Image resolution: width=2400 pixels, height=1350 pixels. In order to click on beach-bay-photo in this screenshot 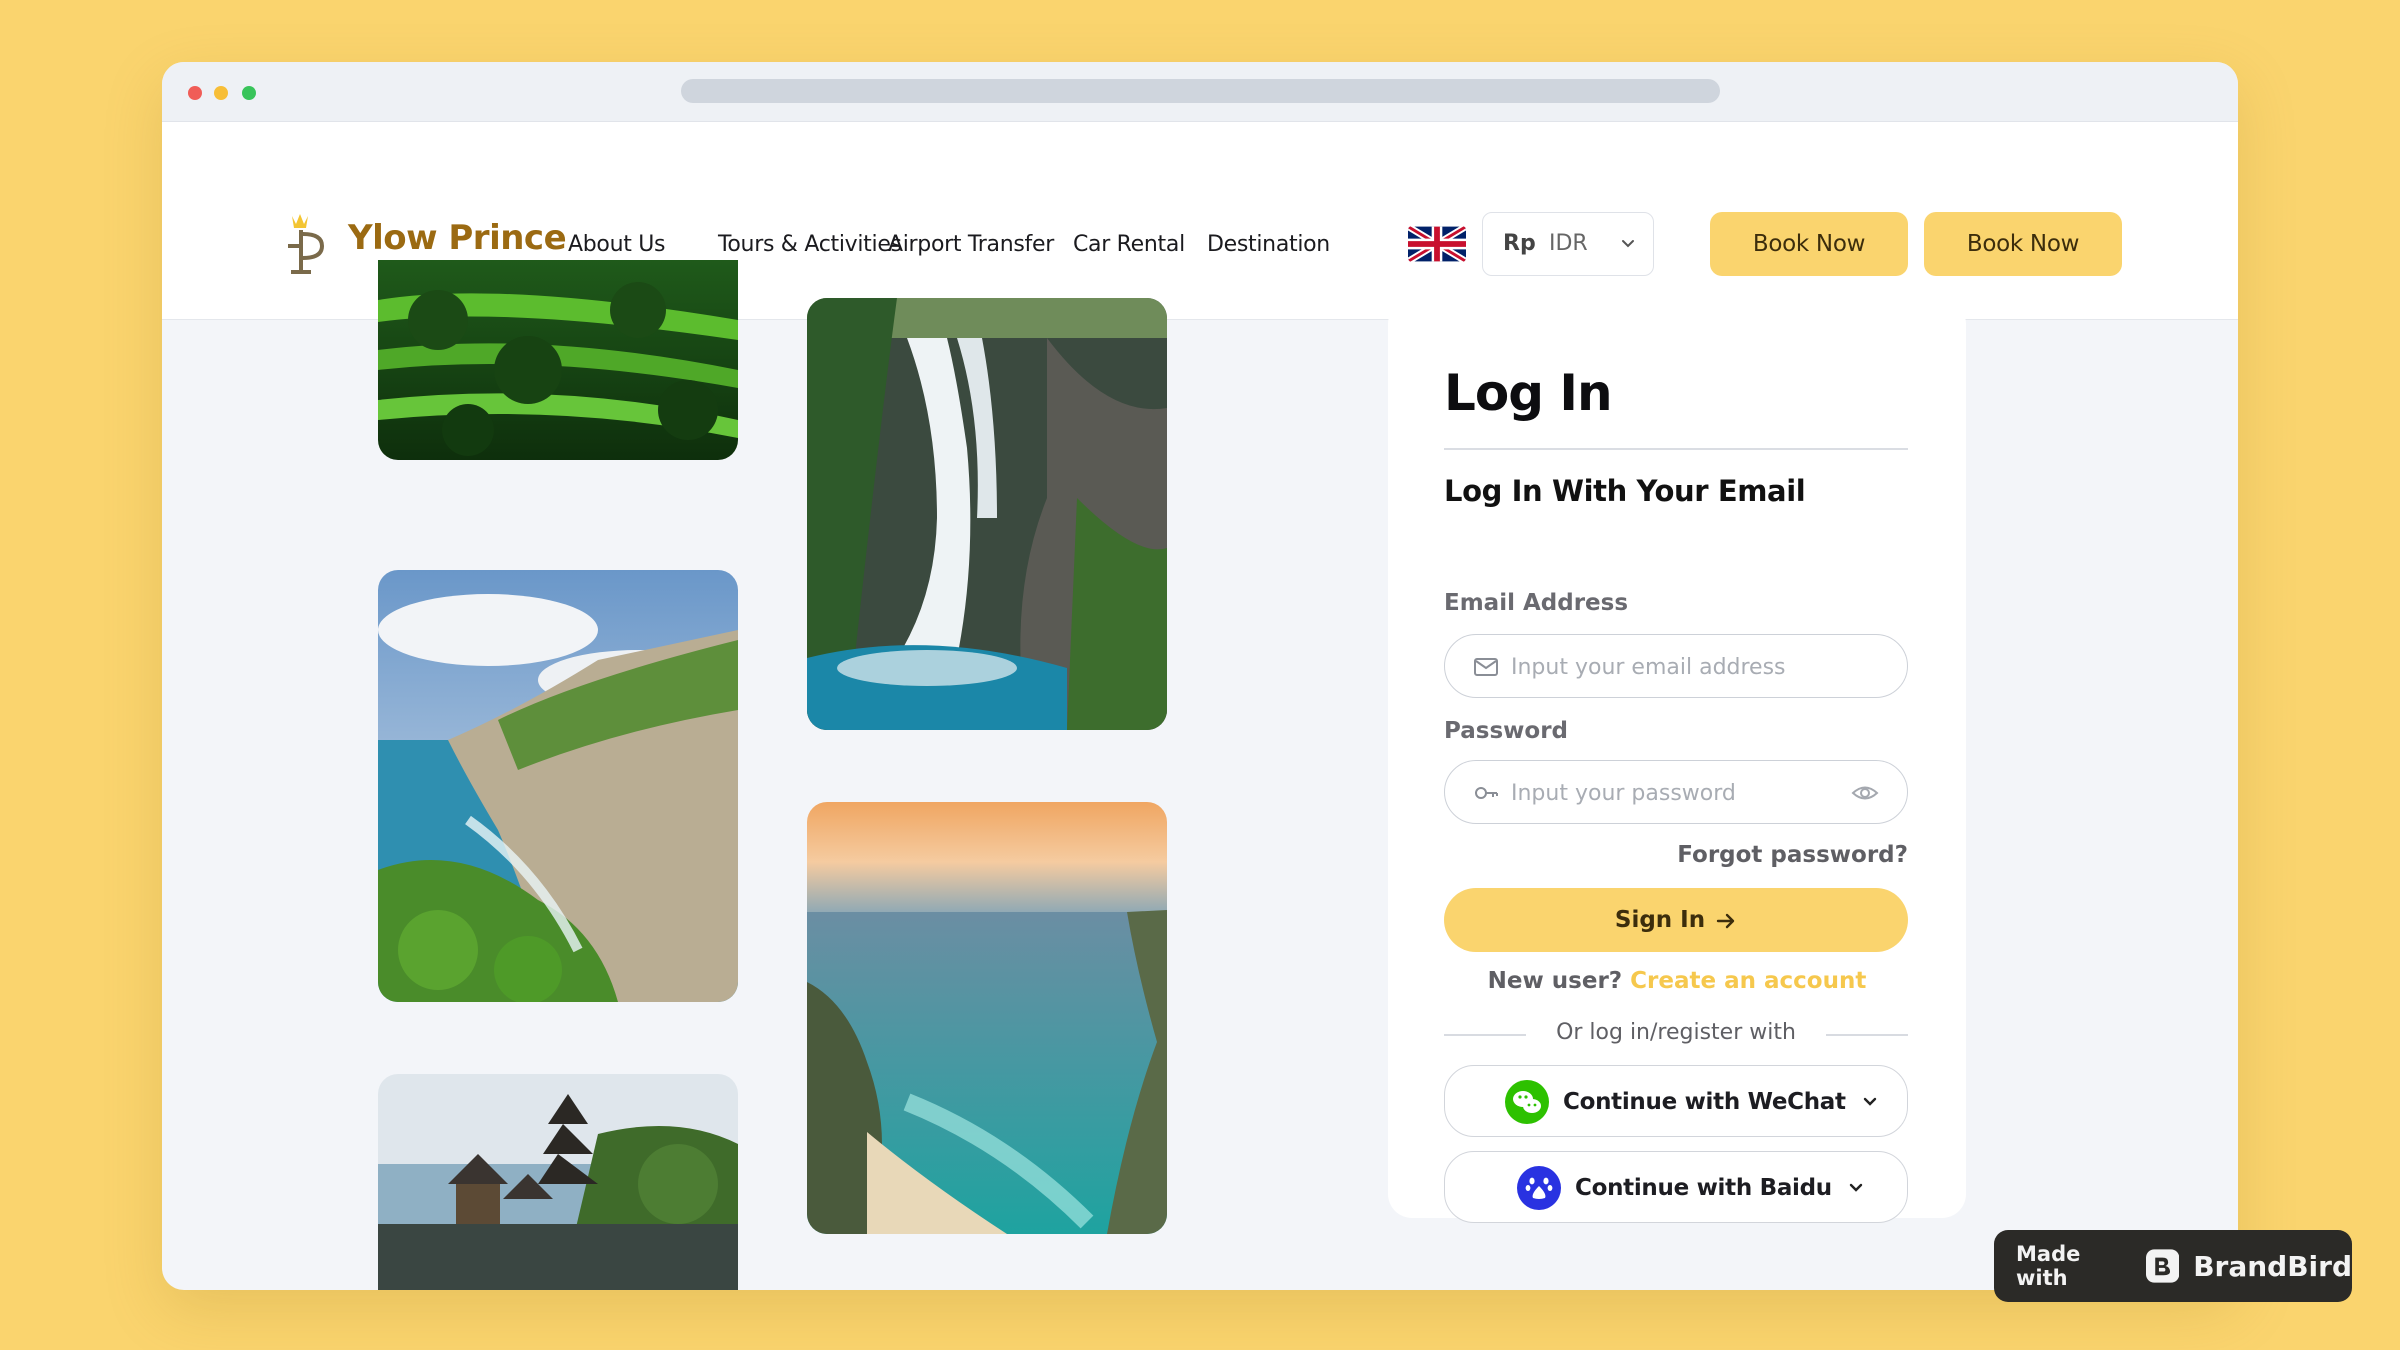, I will do `click(987, 1018)`.